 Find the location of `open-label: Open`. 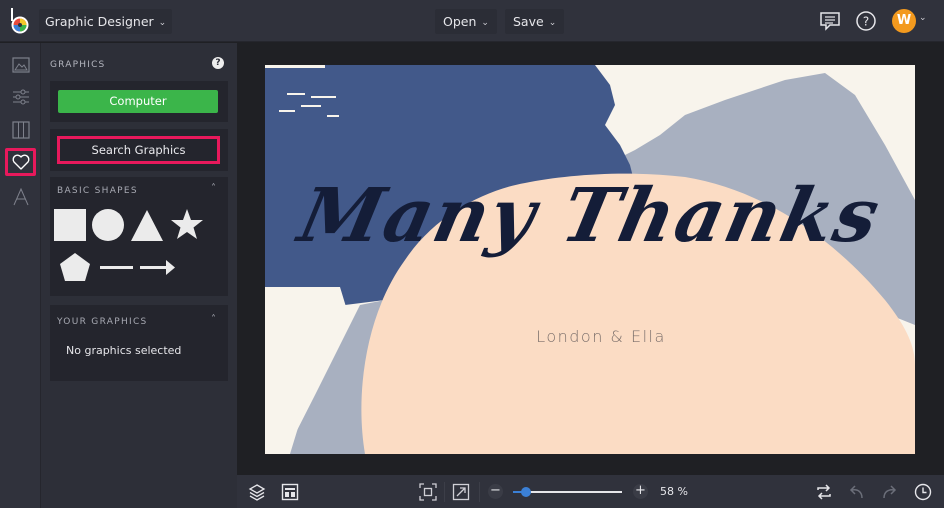

open-label: Open is located at coordinates (460, 21).